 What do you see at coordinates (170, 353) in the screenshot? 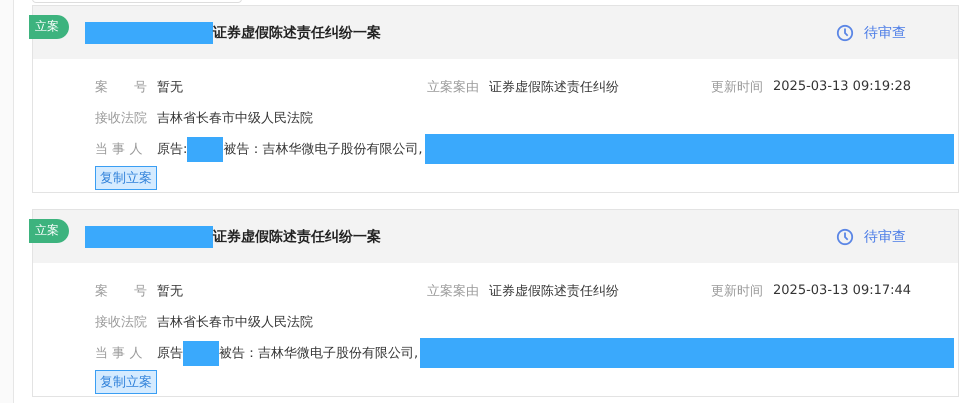
I see `plaintiff-label: 原告` at bounding box center [170, 353].